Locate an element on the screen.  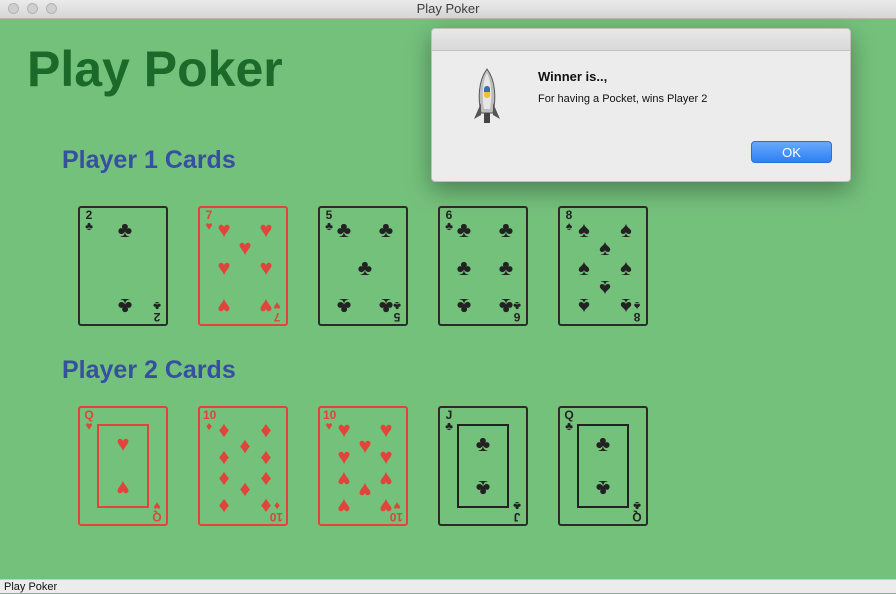
card-queen-of-hearts: Q ♥ Q ♥ ♥ ♥ is located at coordinates (123, 466).